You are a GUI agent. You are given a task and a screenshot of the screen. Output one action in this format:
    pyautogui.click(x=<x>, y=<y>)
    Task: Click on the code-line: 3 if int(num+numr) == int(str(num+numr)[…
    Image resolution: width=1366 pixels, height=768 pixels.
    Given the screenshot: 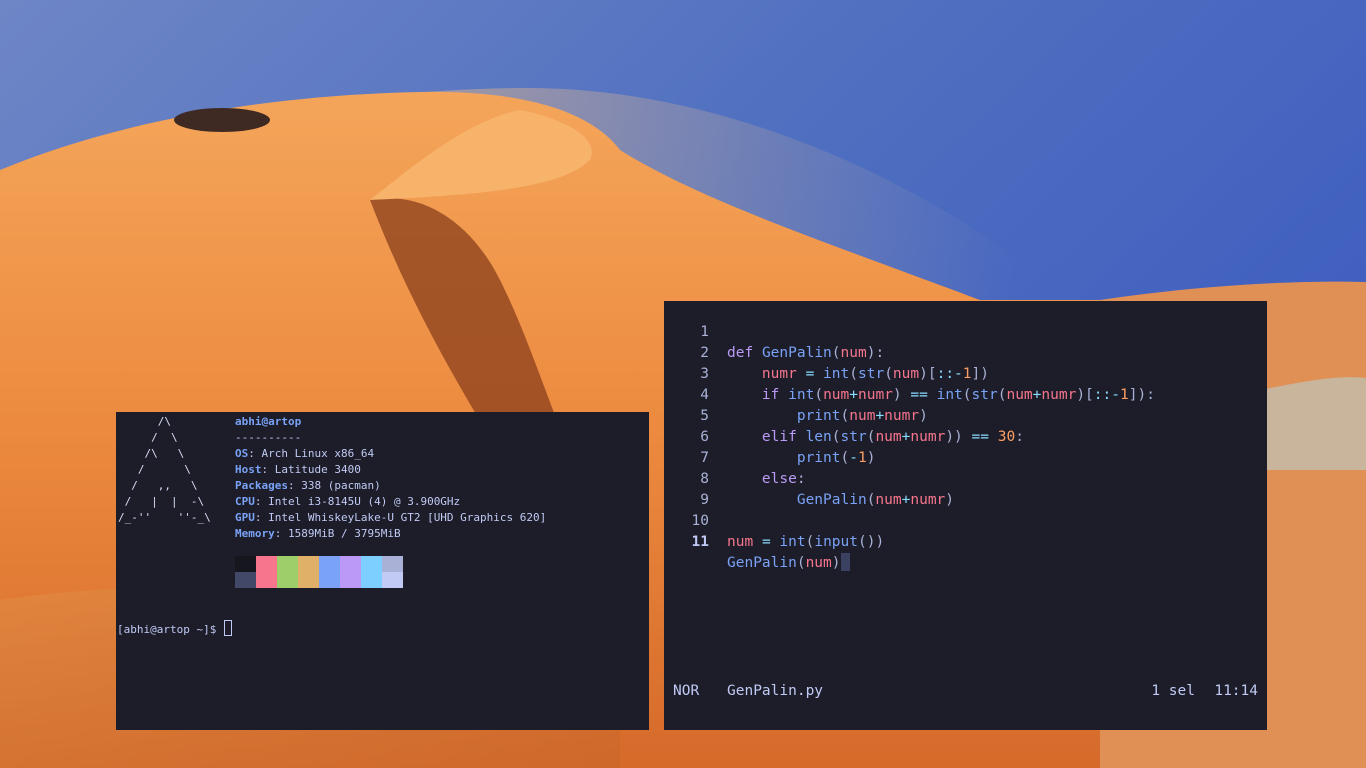 What is the action you would take?
    pyautogui.click(x=965, y=373)
    